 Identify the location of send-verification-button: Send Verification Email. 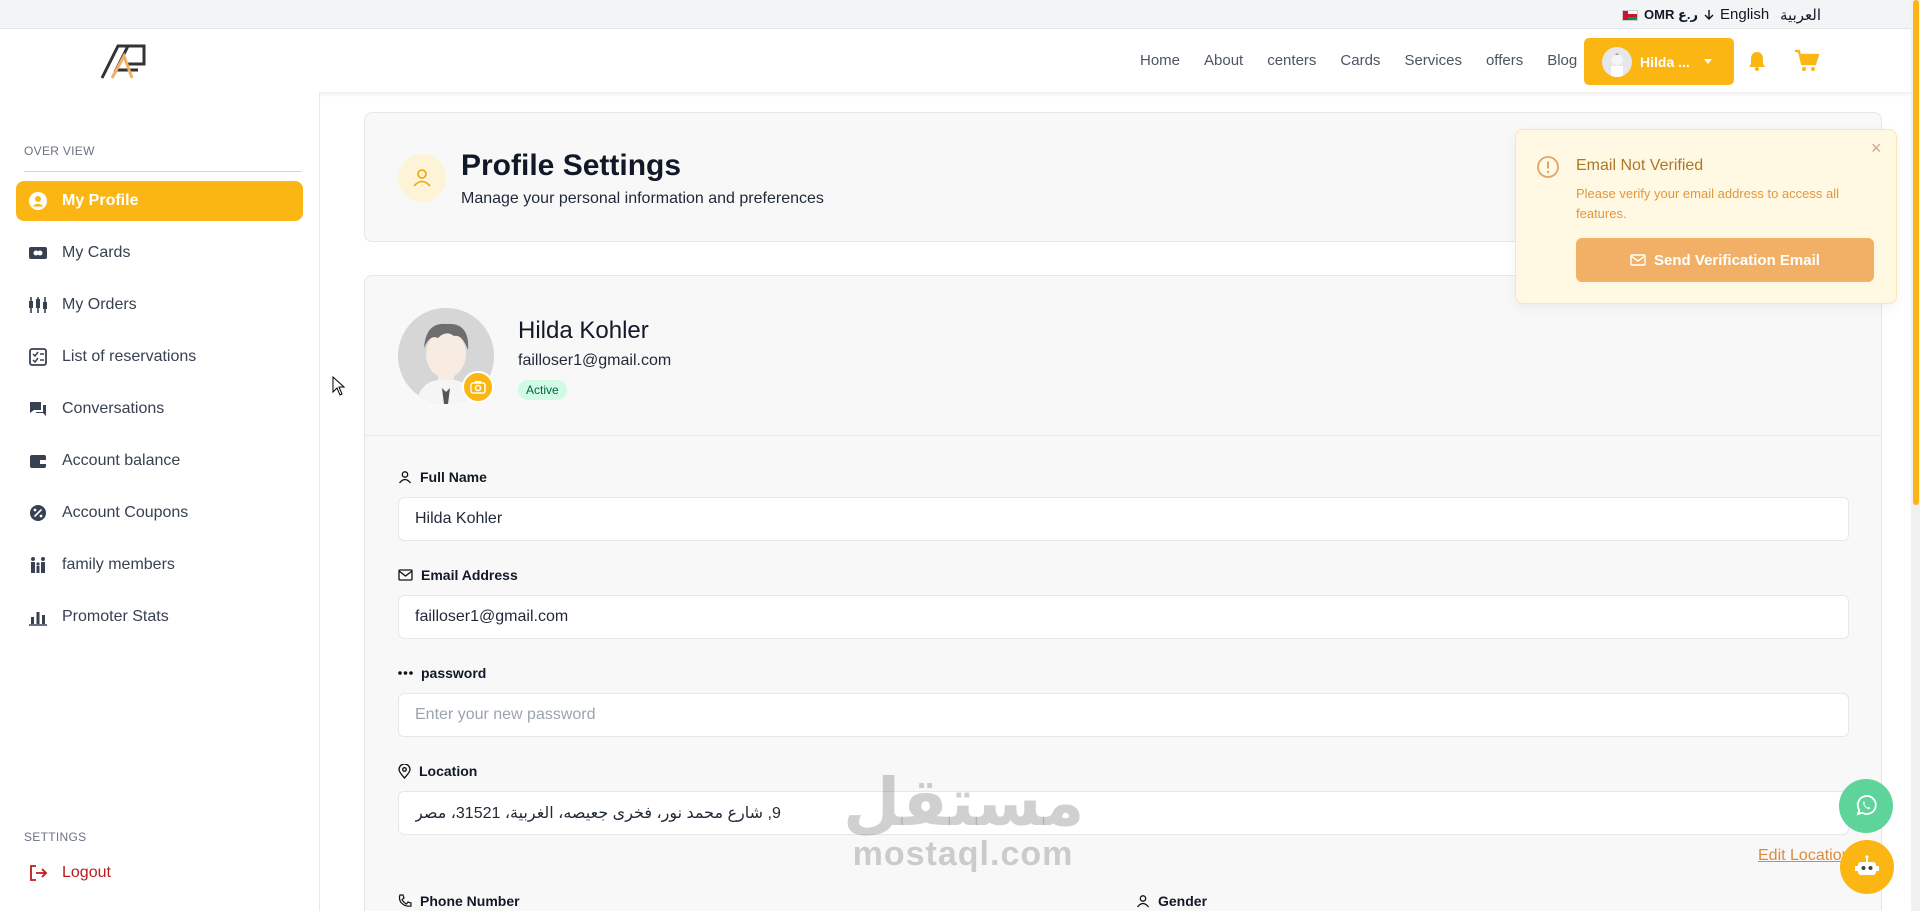
(1725, 260).